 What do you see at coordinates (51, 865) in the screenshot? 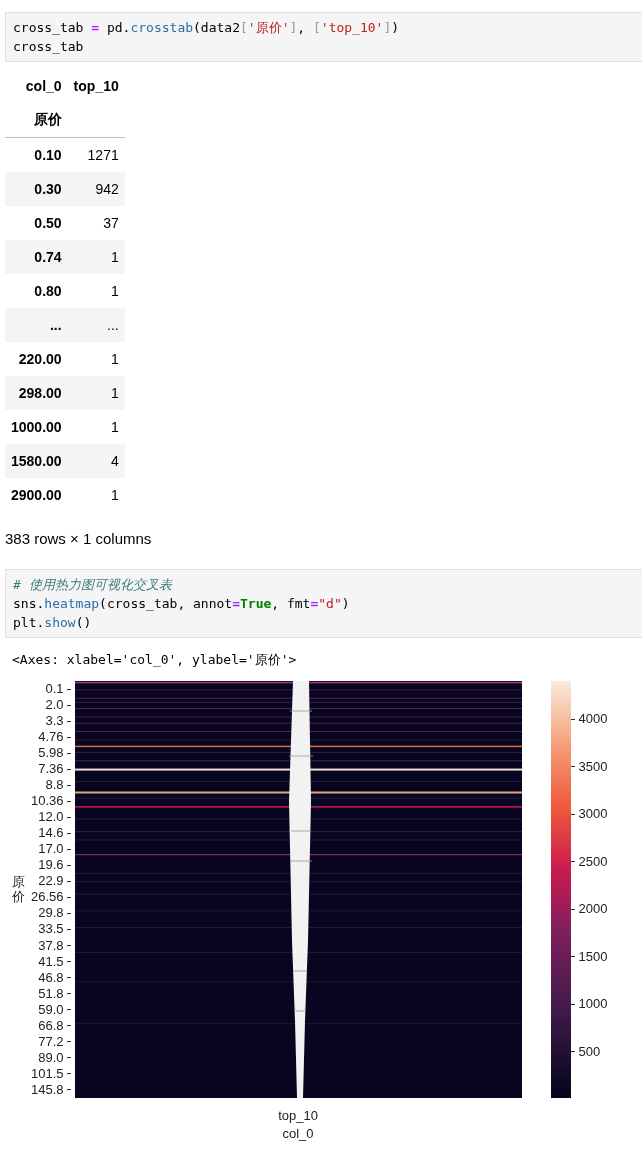
I see `y-tick-label: 19.6` at bounding box center [51, 865].